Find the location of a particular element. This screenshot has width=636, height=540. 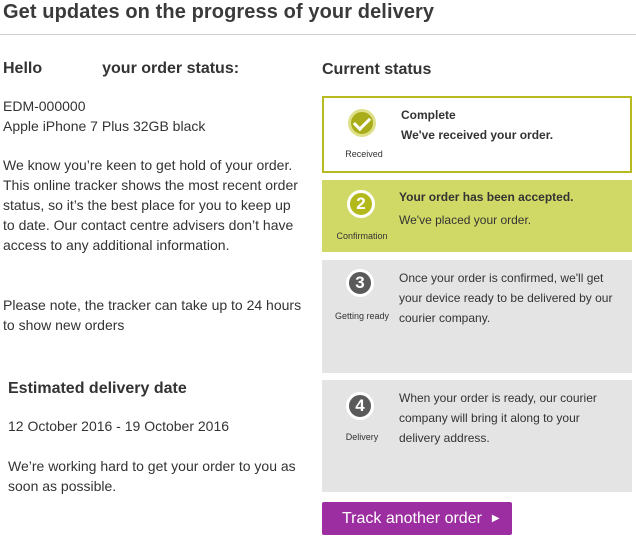

step-text: We've placed your order. is located at coordinates (465, 220).